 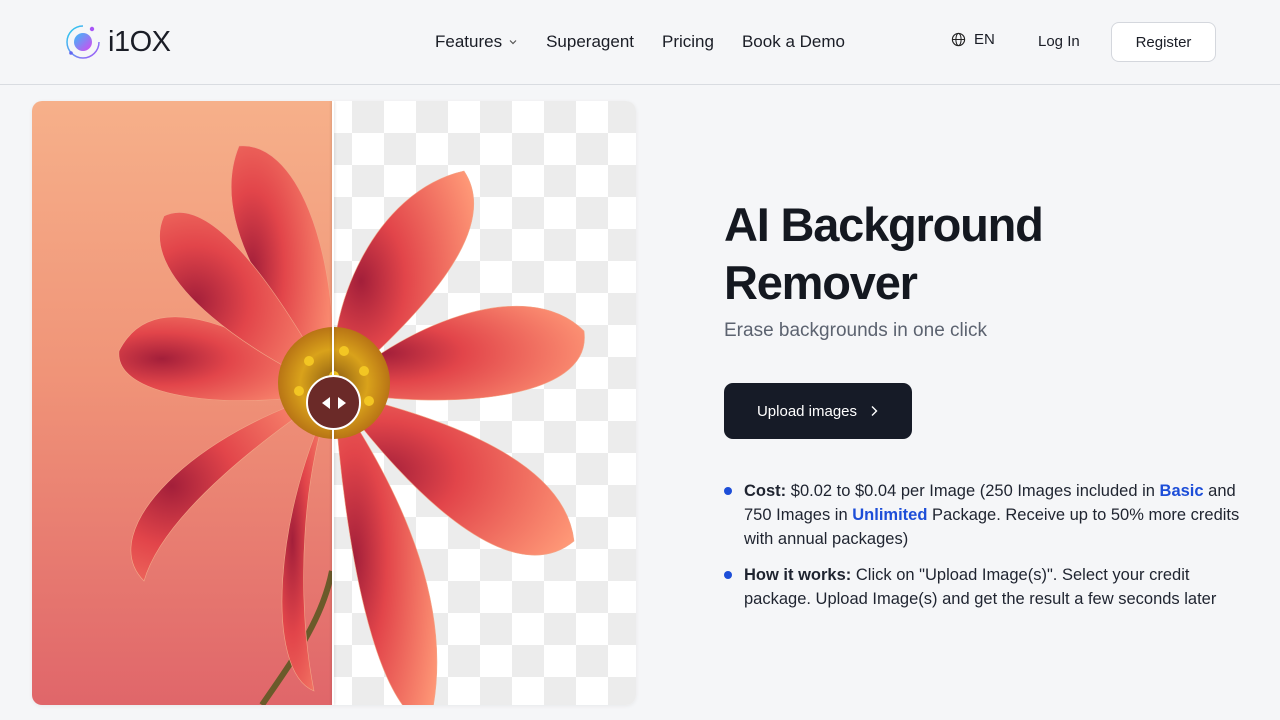 What do you see at coordinates (984, 39) in the screenshot?
I see `language-label: EN` at bounding box center [984, 39].